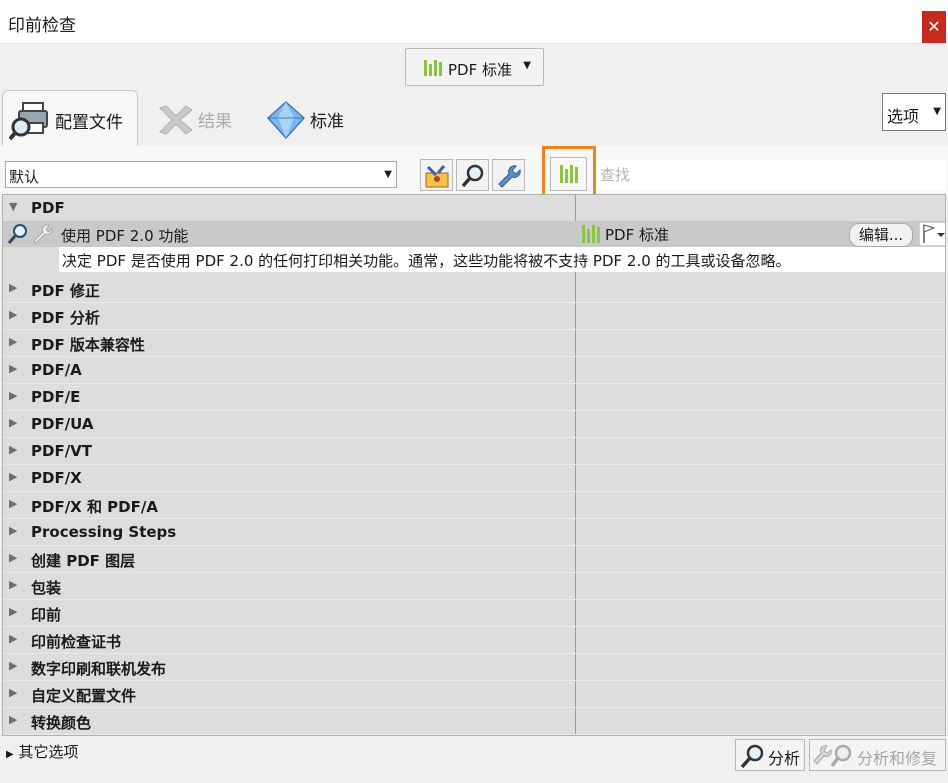  I want to click on tree-group: ▶ 包装, so click(474, 586).